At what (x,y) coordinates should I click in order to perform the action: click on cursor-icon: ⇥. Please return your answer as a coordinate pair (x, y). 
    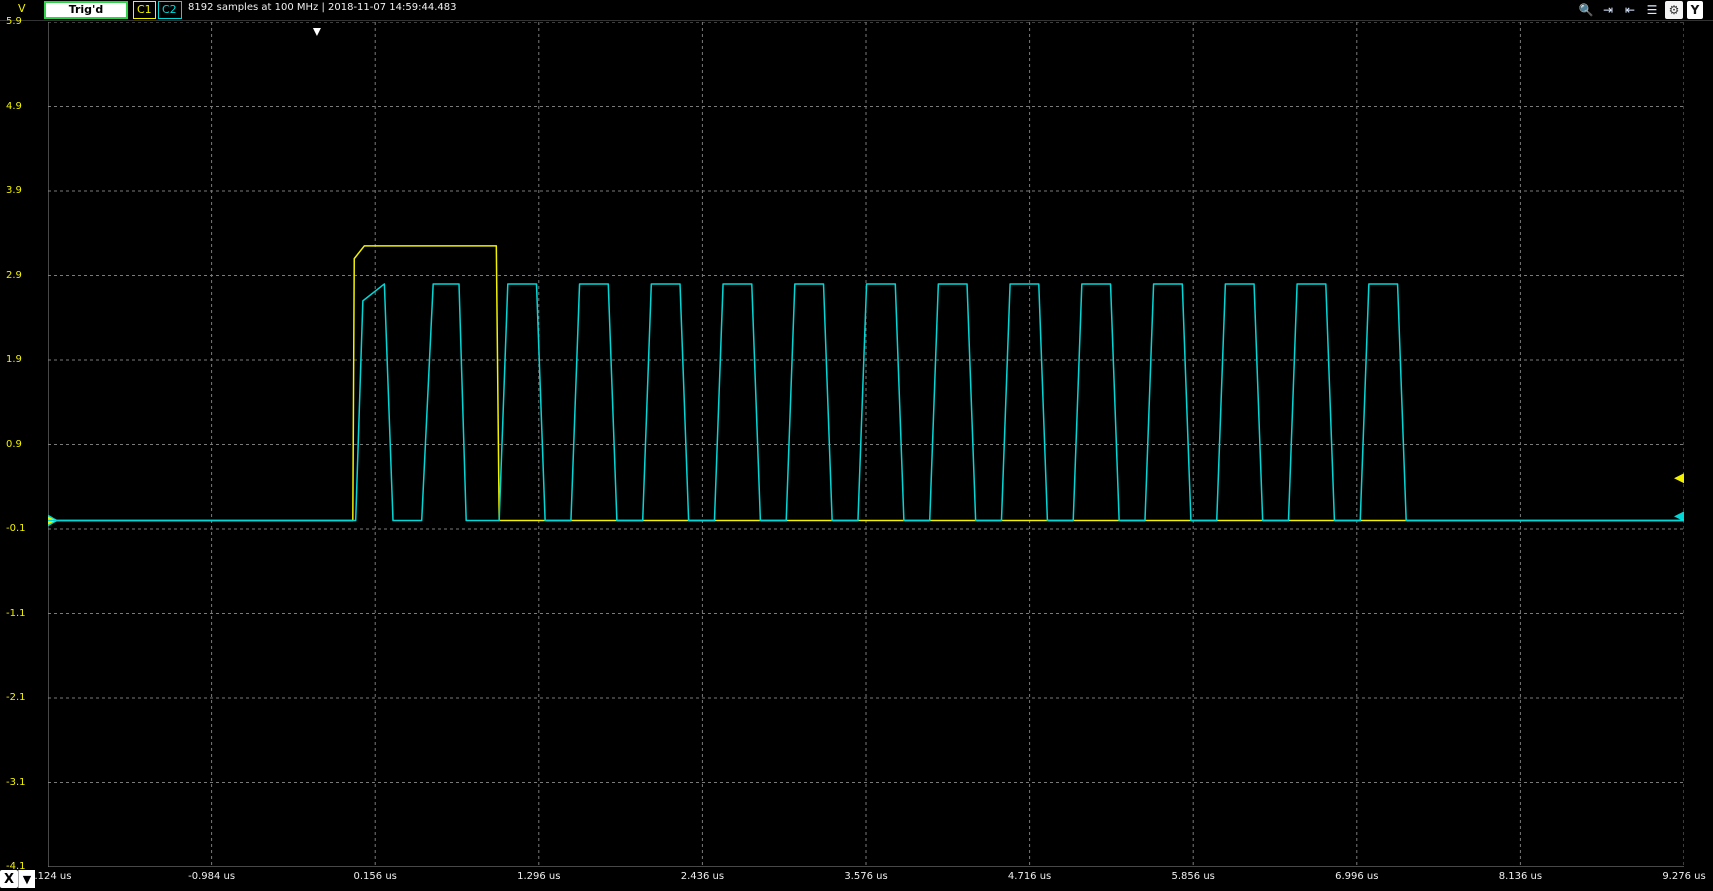
    Looking at the image, I should click on (1608, 10).